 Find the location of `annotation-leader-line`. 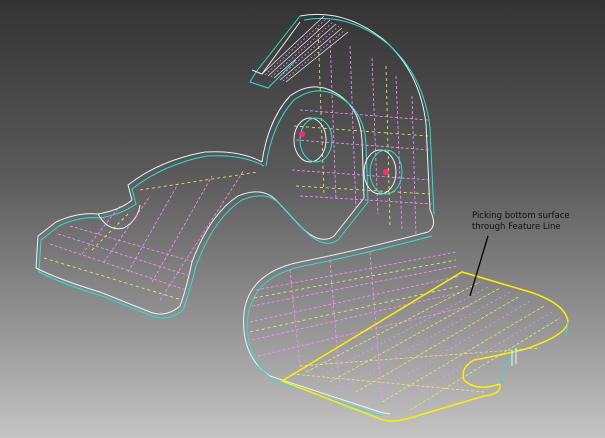

annotation-leader-line is located at coordinates (479, 266).